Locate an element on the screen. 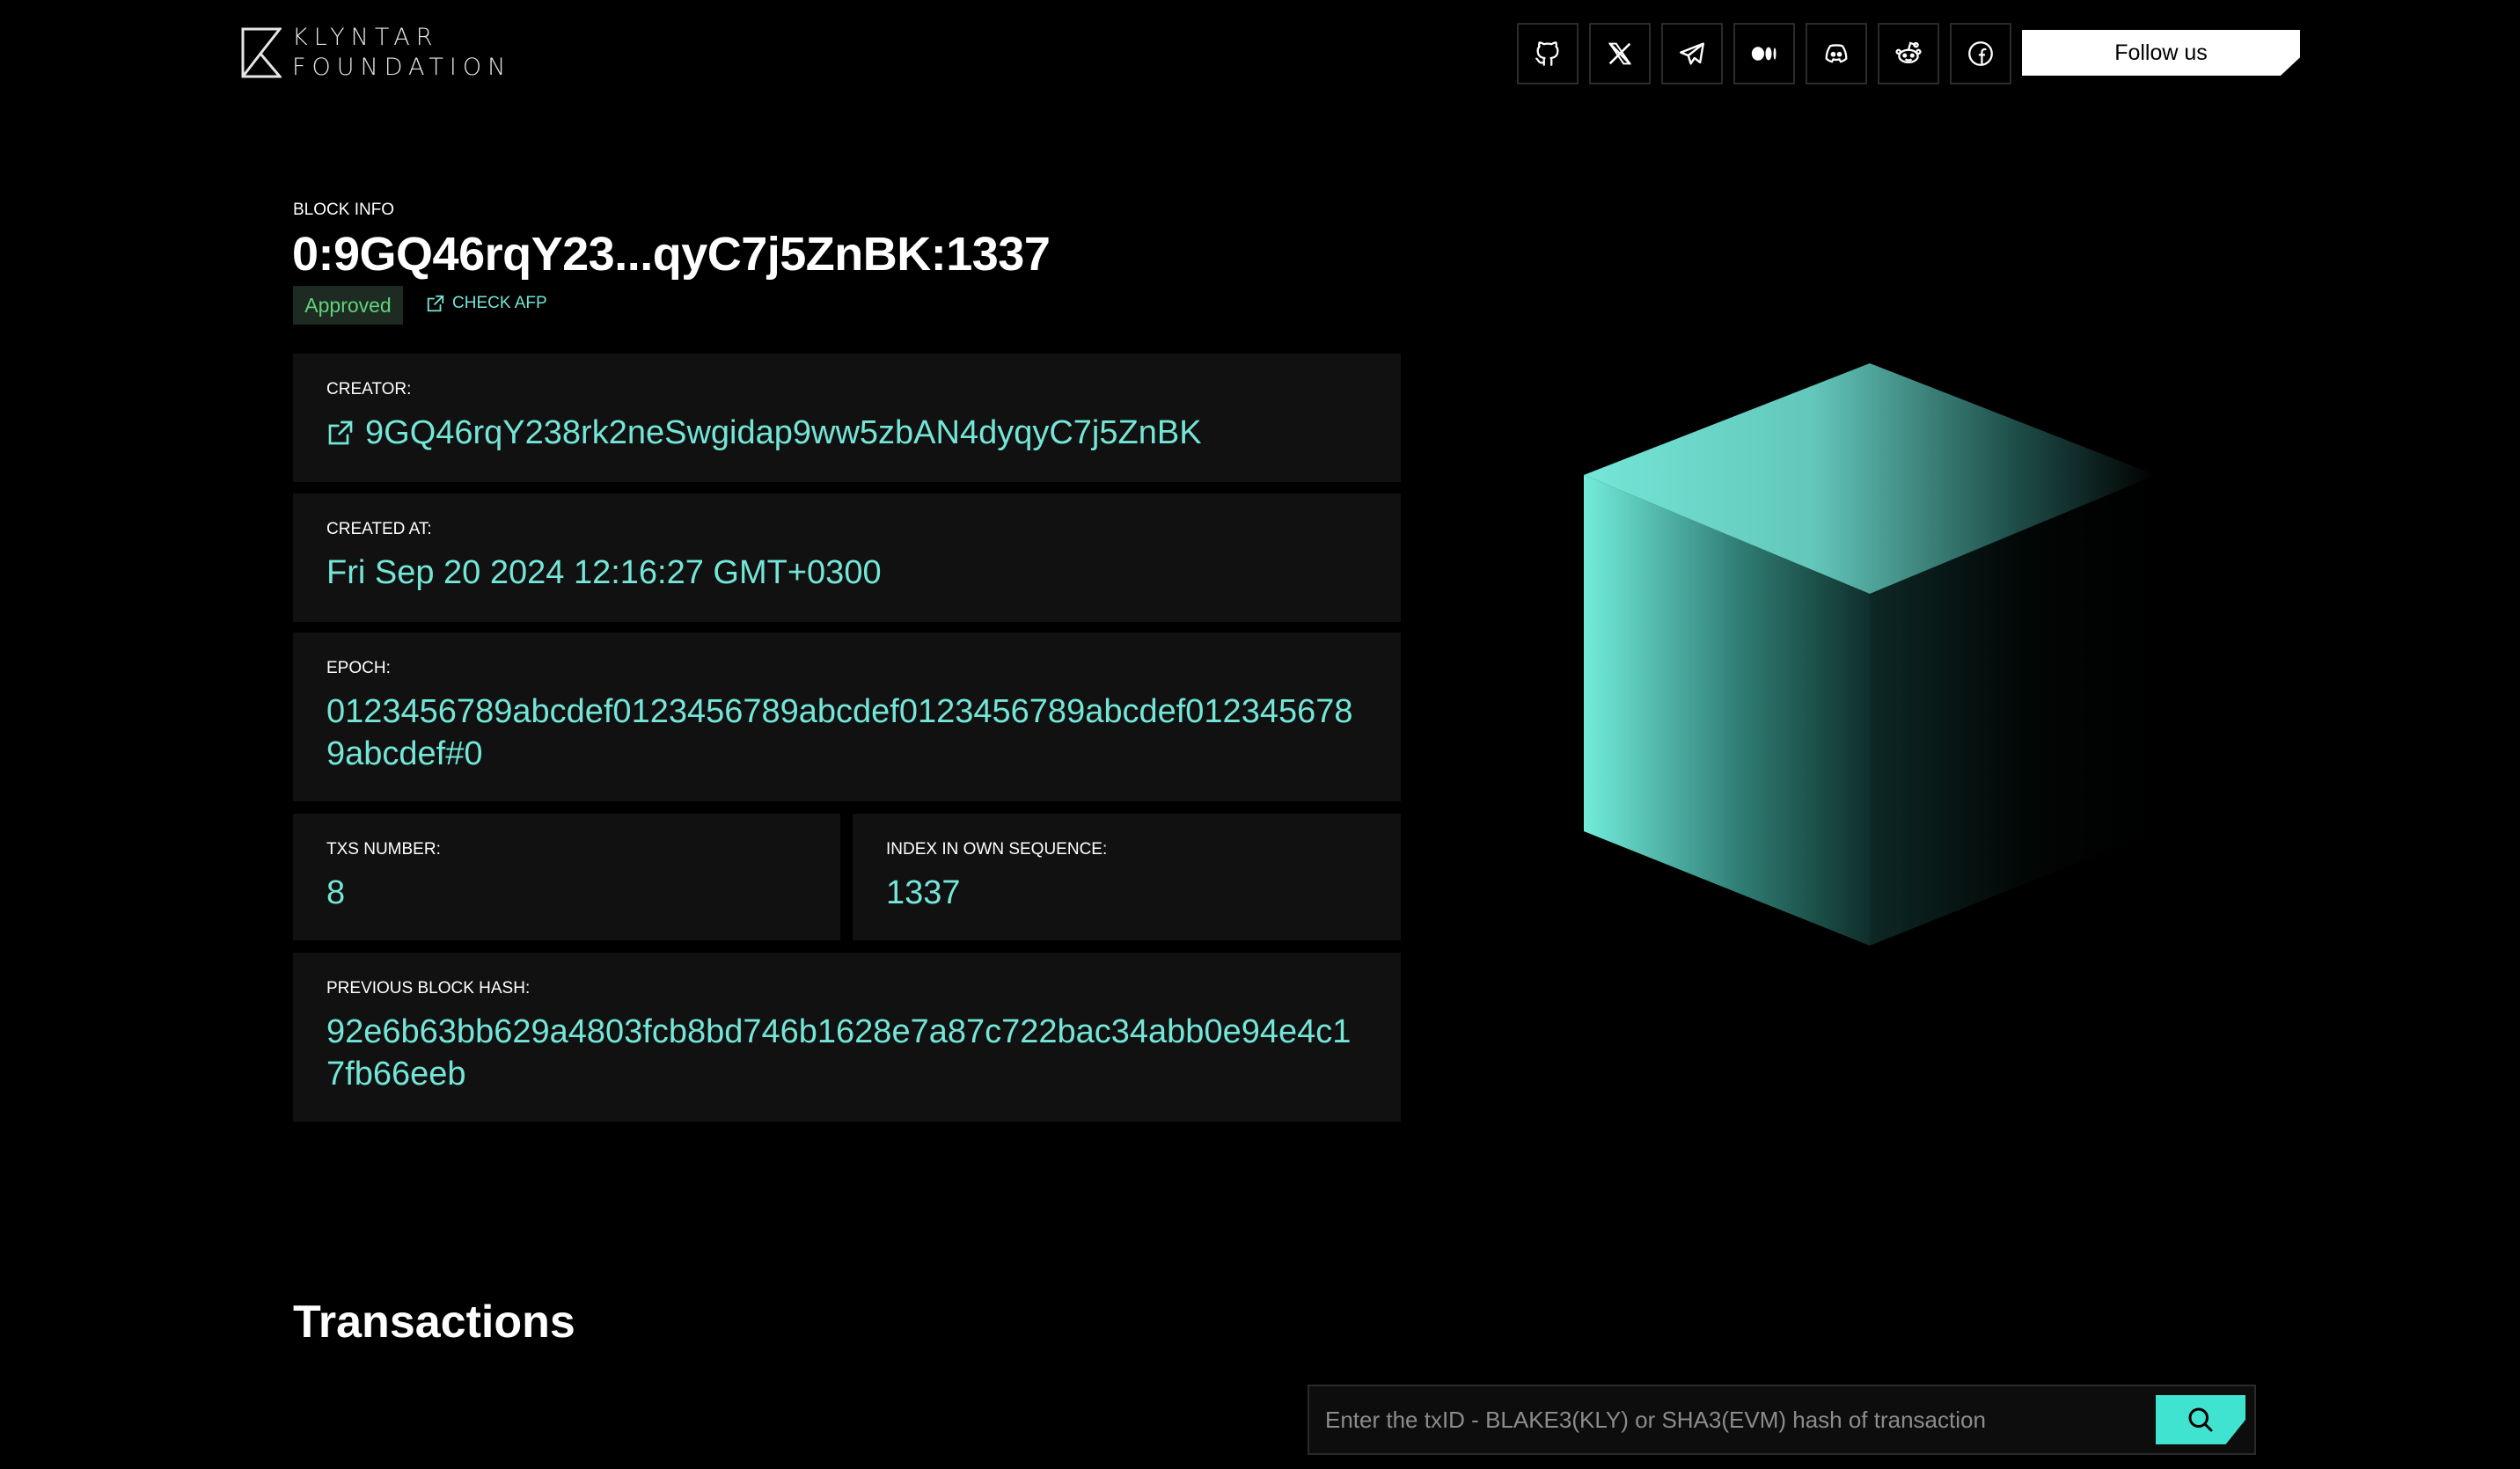  logo: KLYNTAR FOUNDATION is located at coordinates (376, 53).